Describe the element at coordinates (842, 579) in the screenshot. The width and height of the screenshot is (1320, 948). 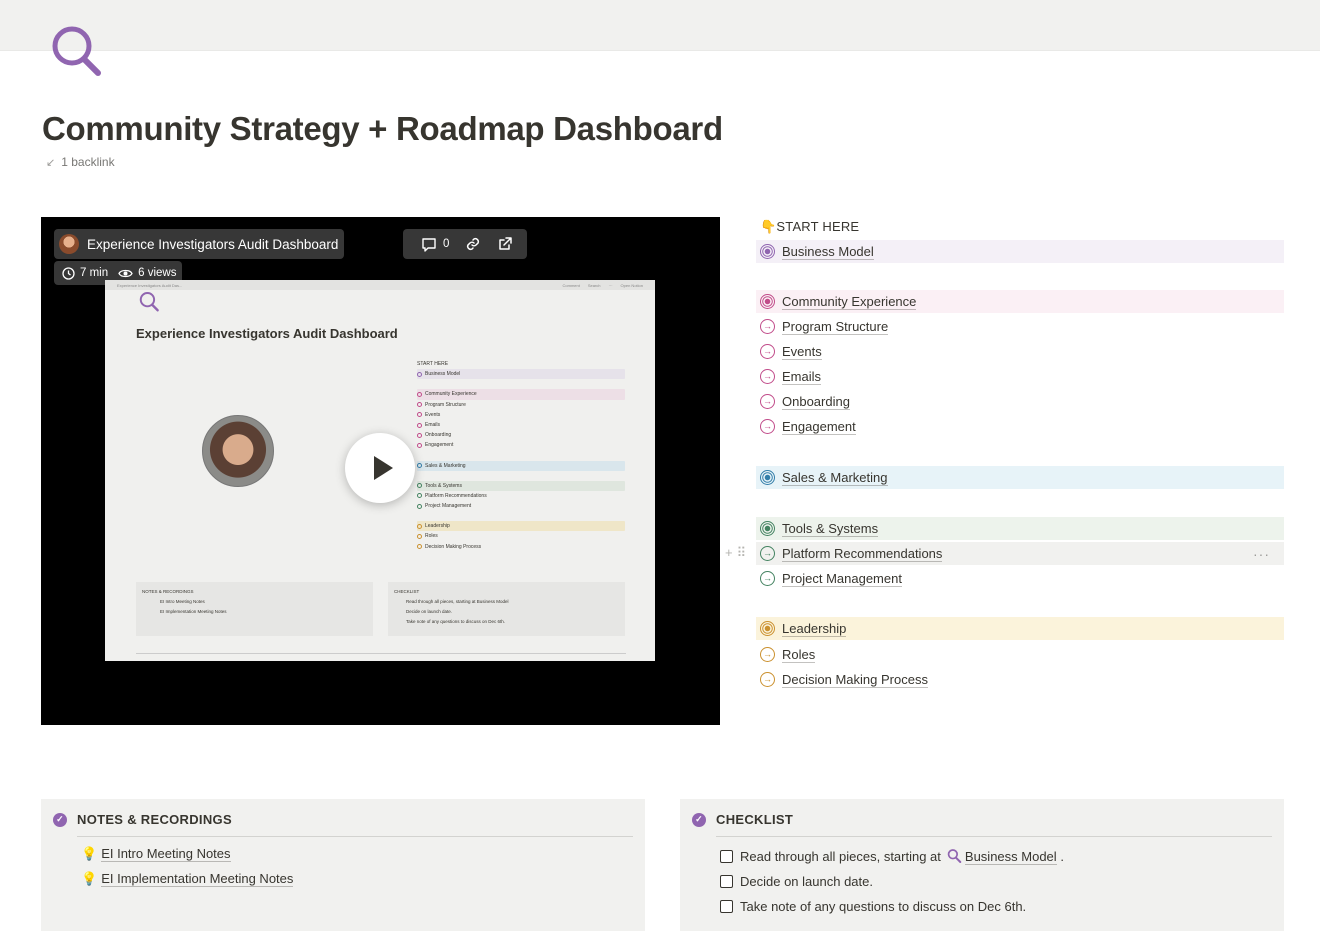
I see `index-item-label: Project Management` at that location.